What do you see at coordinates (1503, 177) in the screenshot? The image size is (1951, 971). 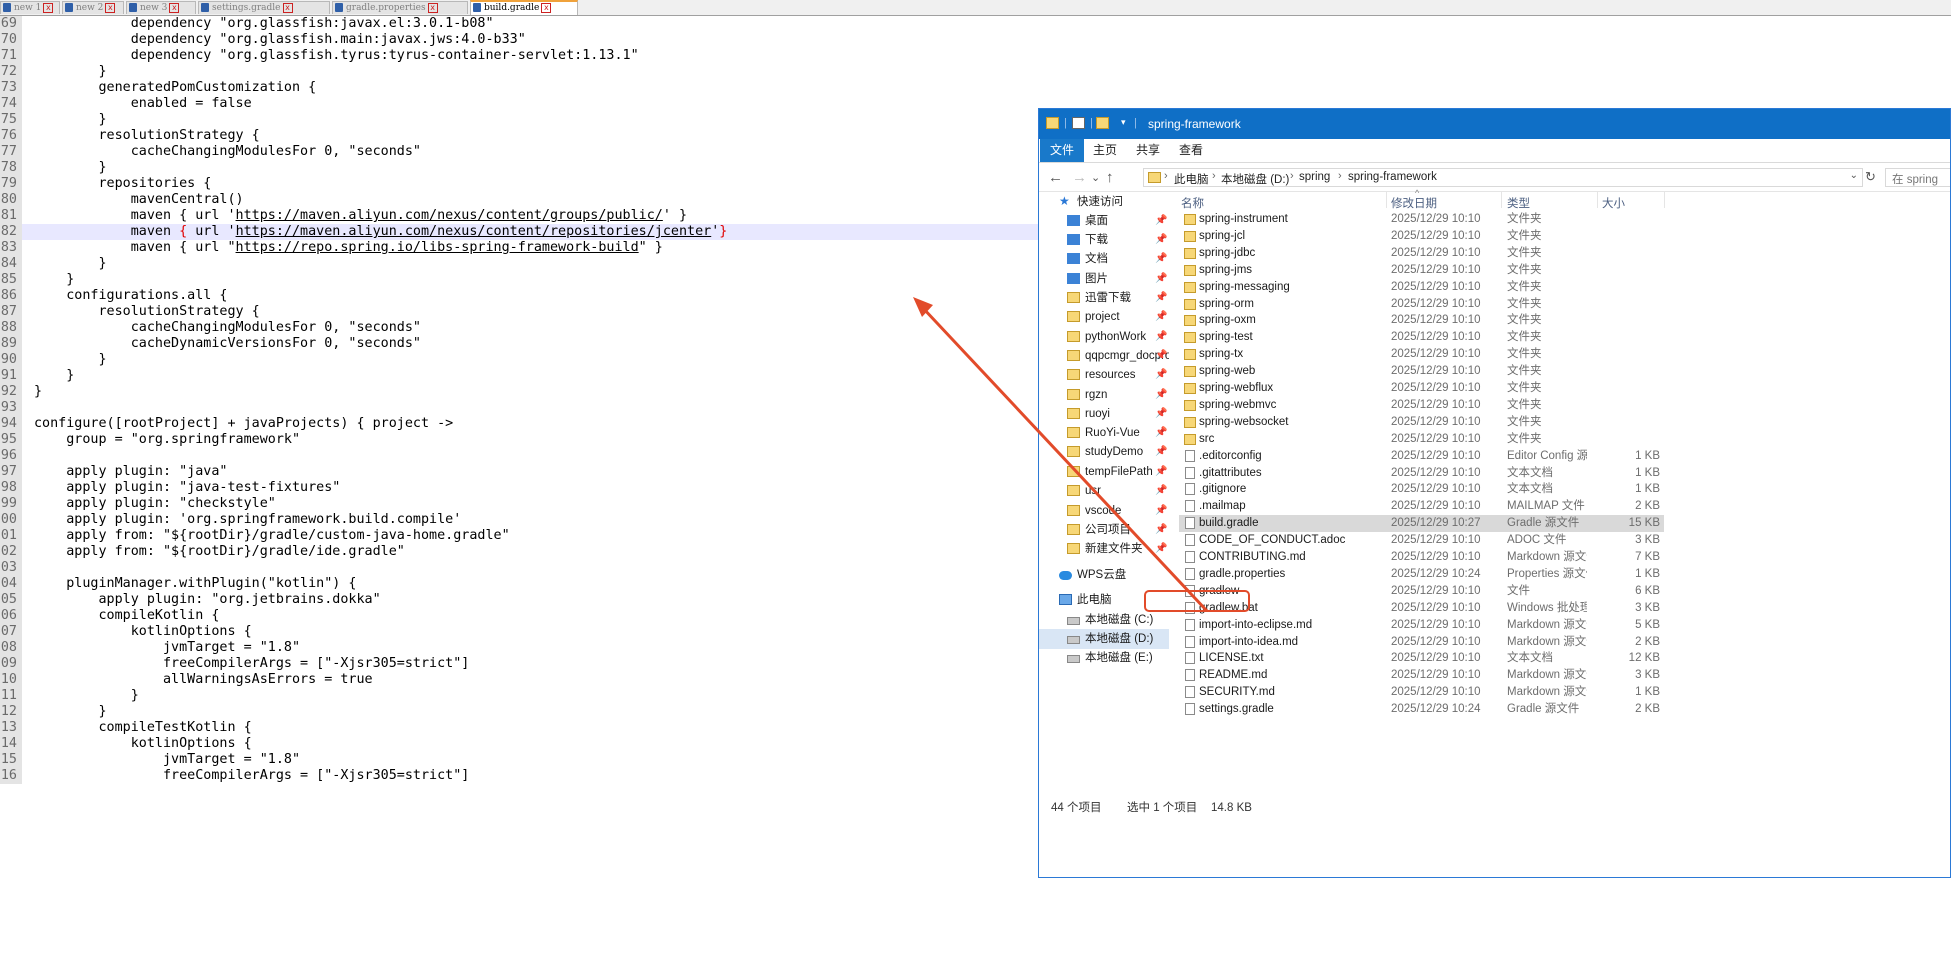 I see `address-bar: › 此电脑 › 本地磁盘 (D:) › spring › spring-framework ⌄` at bounding box center [1503, 177].